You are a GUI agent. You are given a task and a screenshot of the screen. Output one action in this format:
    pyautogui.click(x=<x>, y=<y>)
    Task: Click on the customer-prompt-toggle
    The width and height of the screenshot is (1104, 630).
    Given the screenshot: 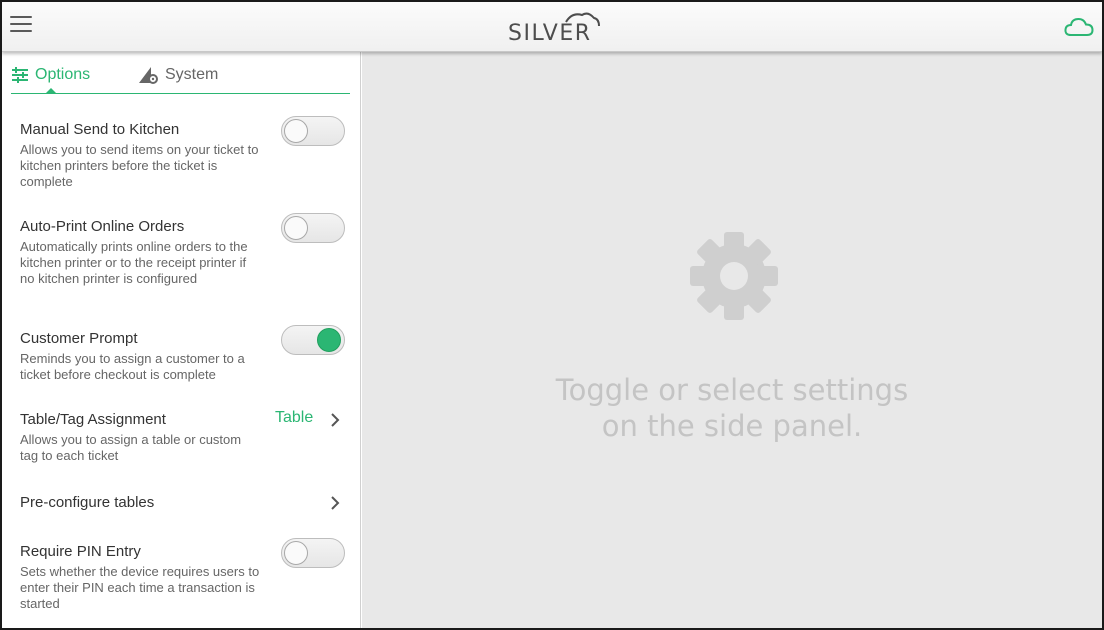 What is the action you would take?
    pyautogui.click(x=313, y=340)
    